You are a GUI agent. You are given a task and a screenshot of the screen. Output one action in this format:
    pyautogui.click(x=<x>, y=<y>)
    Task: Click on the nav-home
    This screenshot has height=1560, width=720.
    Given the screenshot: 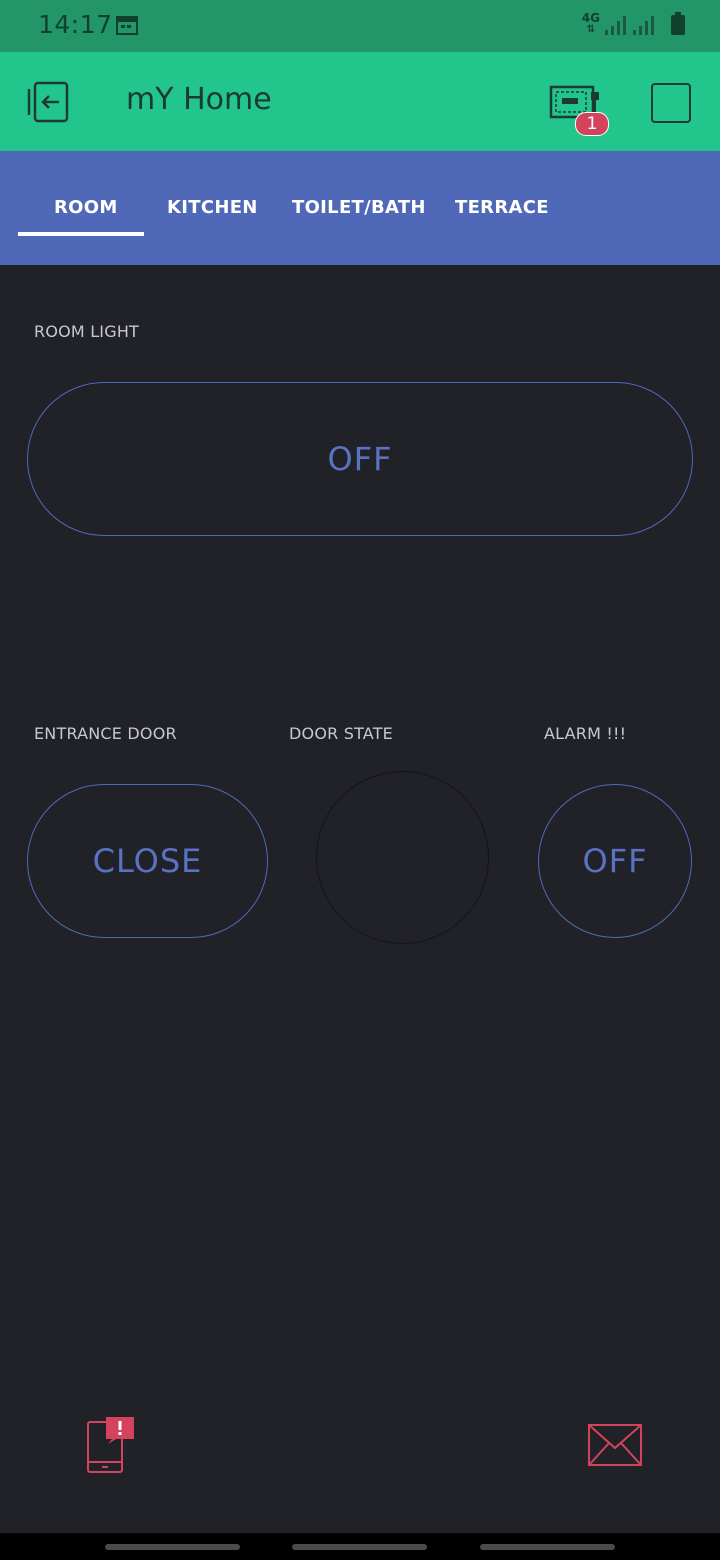 What is the action you would take?
    pyautogui.click(x=359, y=1547)
    